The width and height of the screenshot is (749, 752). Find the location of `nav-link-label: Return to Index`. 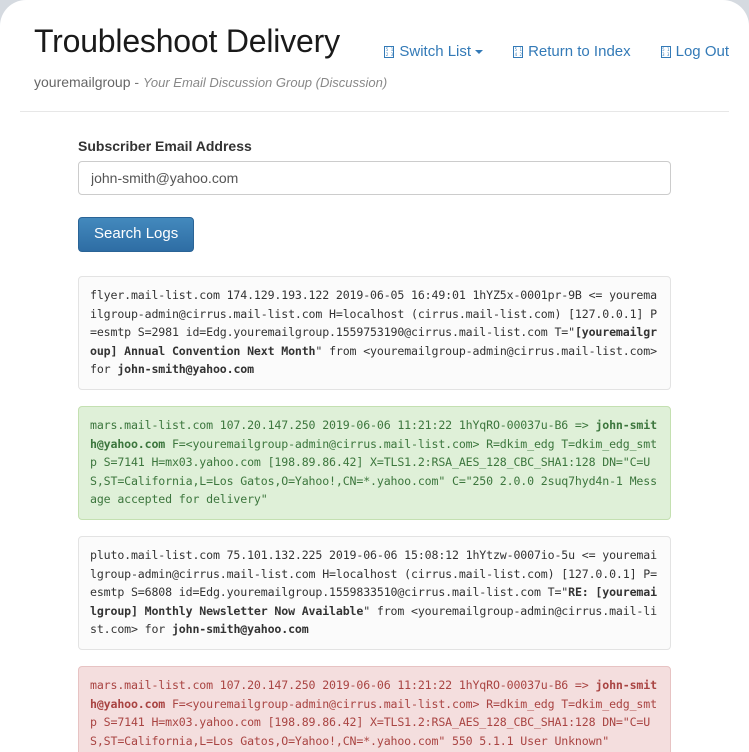

nav-link-label: Return to Index is located at coordinates (579, 51).